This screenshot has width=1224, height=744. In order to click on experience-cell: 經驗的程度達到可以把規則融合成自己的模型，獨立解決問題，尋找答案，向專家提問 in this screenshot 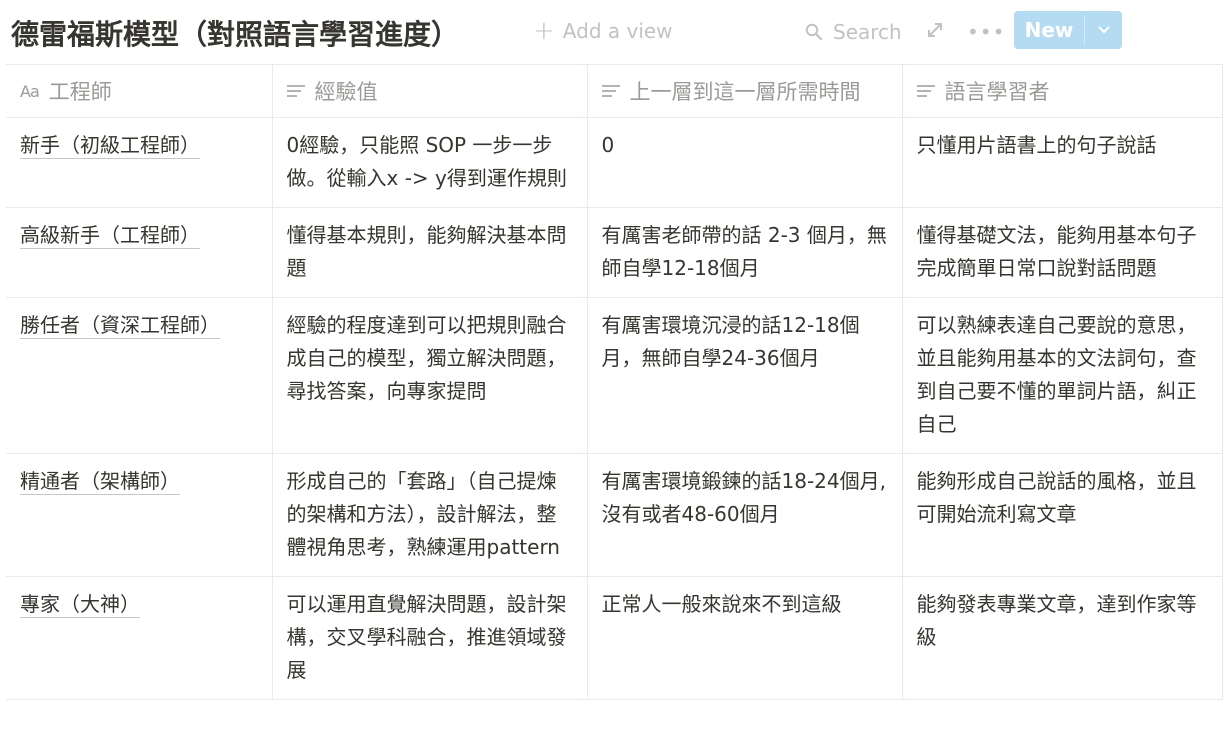, I will do `click(429, 375)`.